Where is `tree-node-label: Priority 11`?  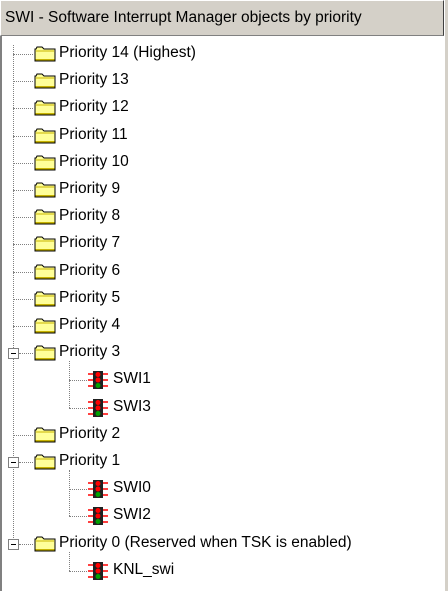
tree-node-label: Priority 11 is located at coordinates (93, 135).